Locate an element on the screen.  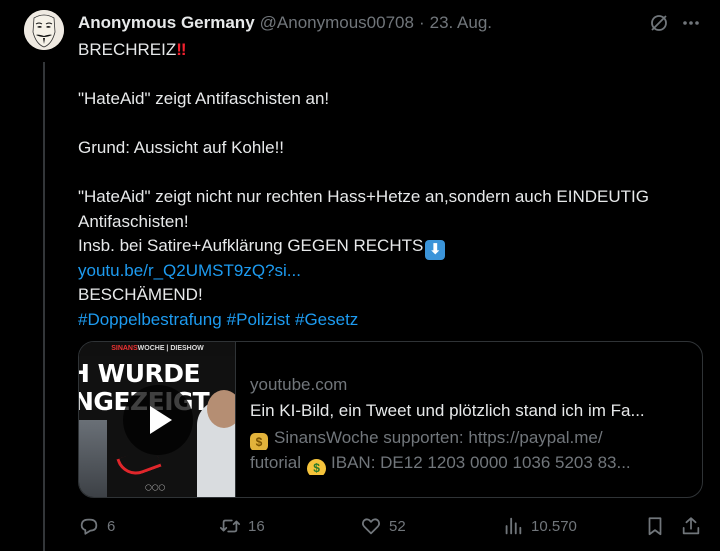
share-button is located at coordinates (691, 526).